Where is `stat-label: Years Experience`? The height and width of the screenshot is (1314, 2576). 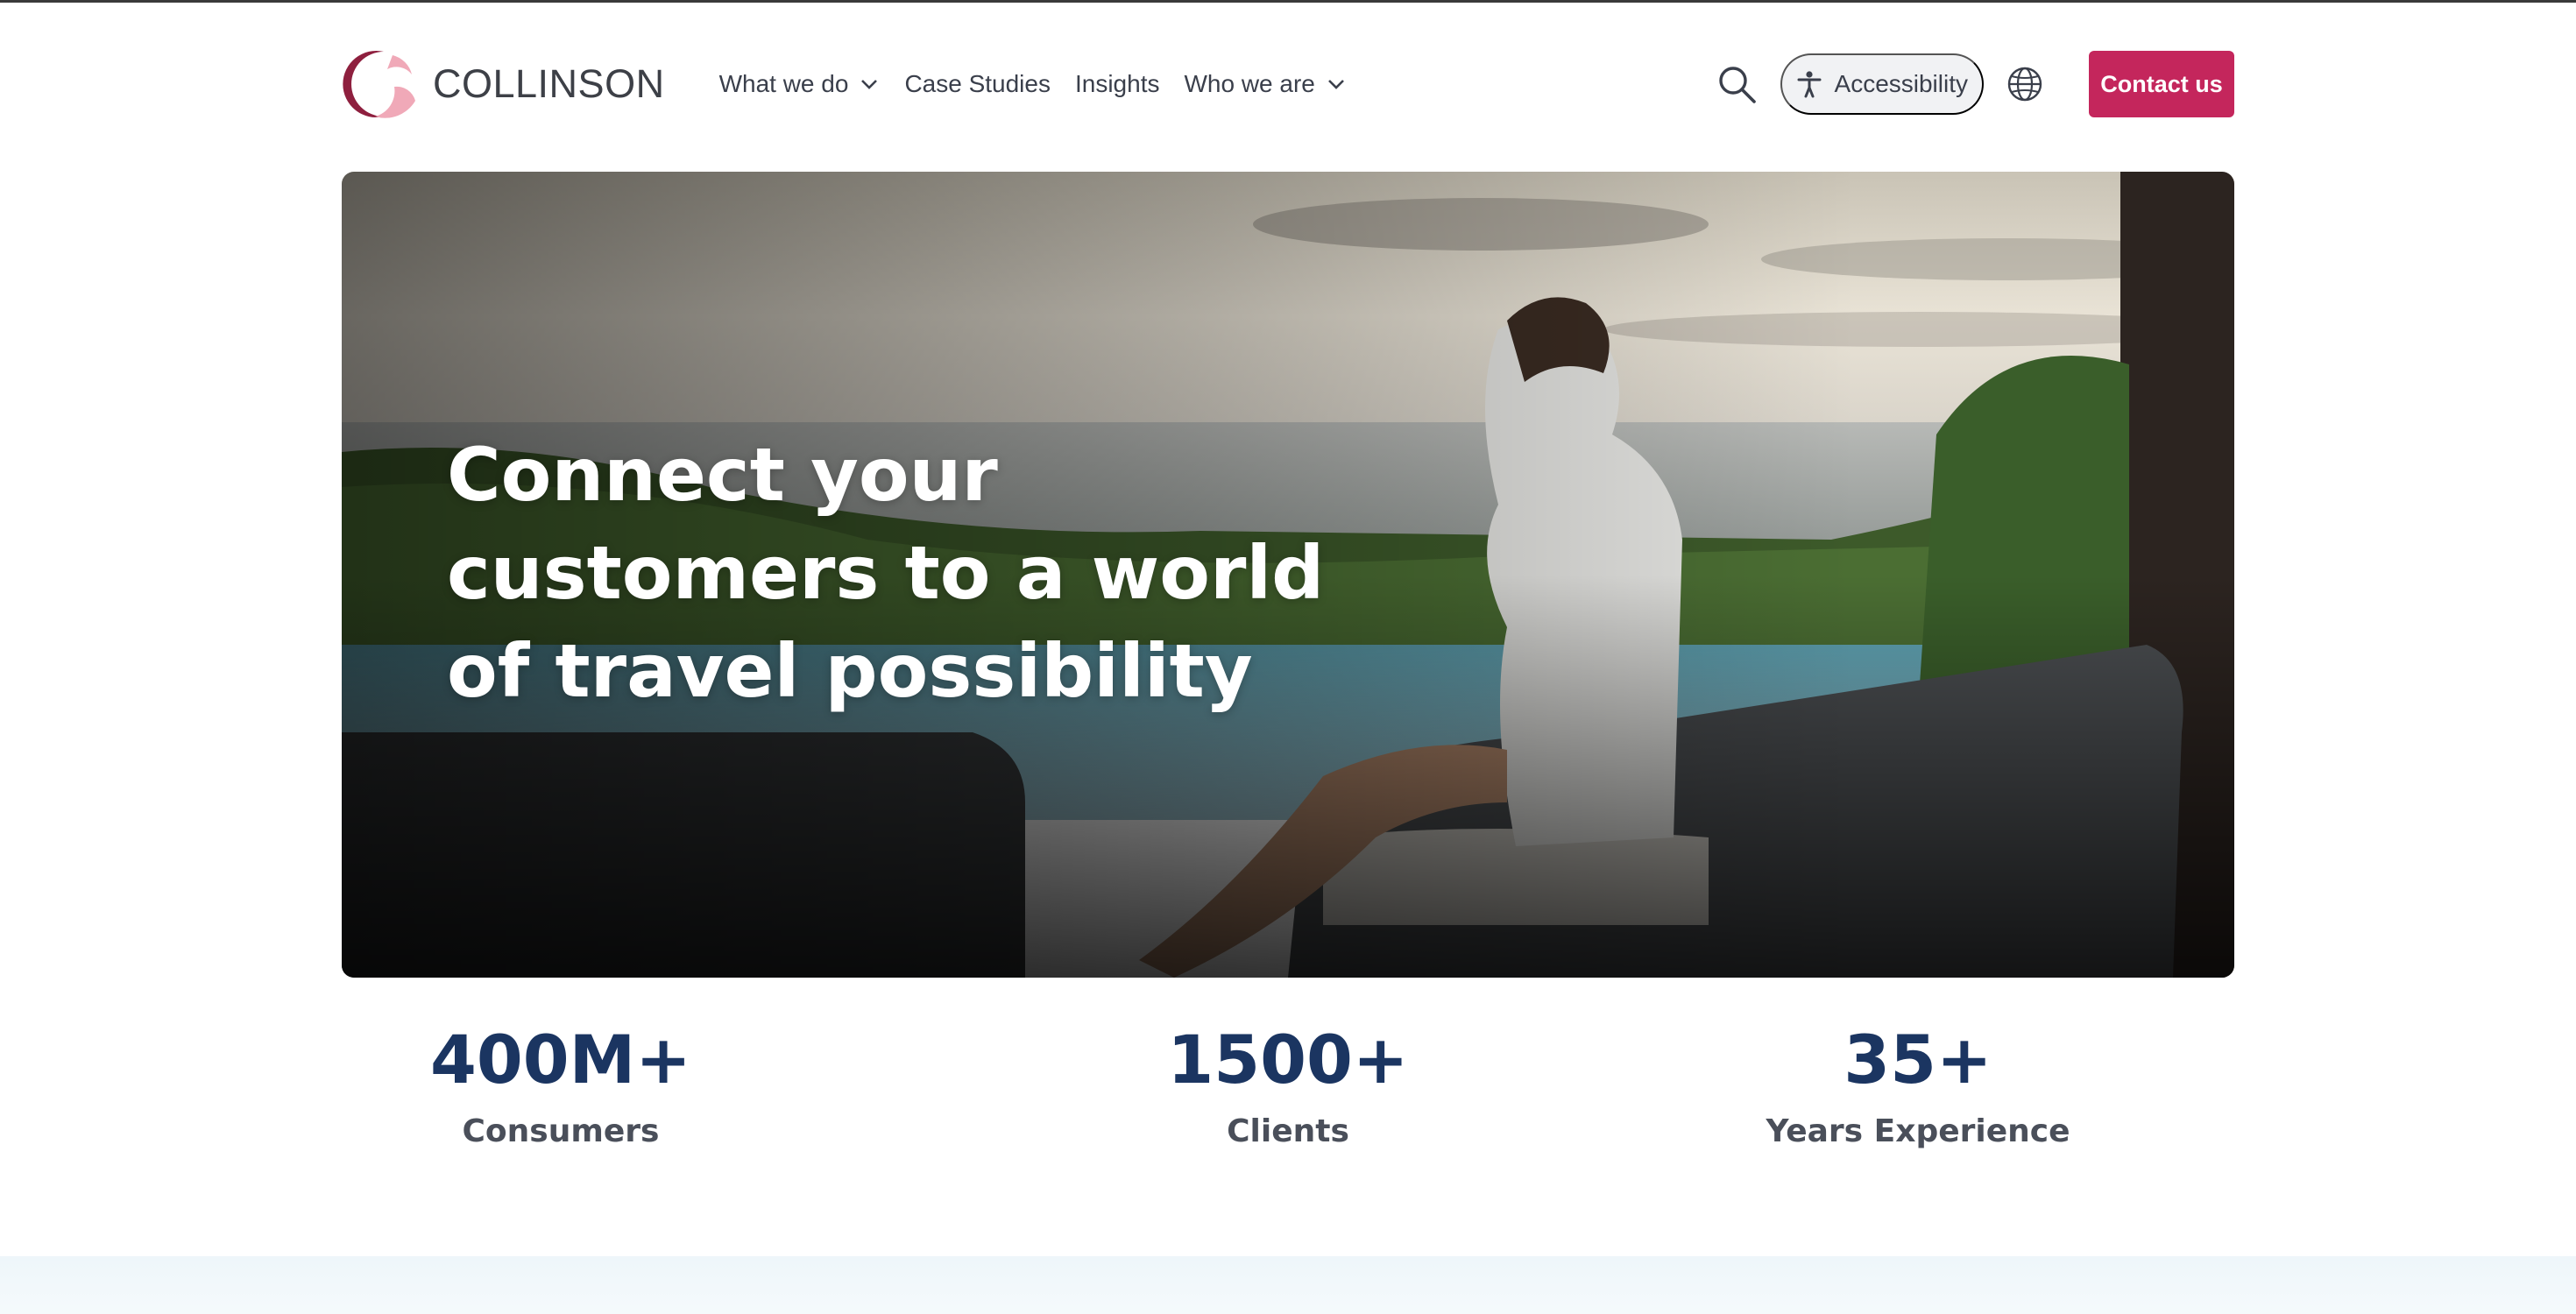
stat-label: Years Experience is located at coordinates (1918, 1131).